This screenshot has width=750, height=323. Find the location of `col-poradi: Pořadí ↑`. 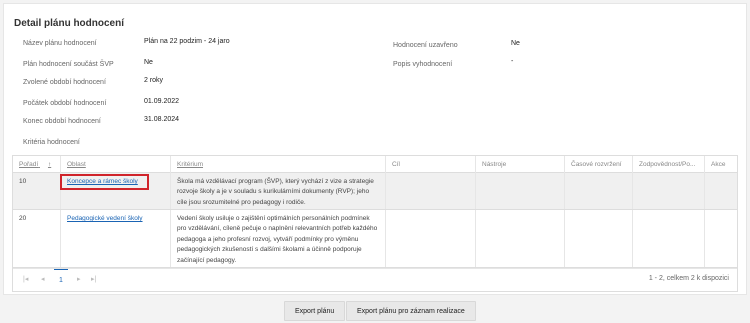

col-poradi: Pořadí ↑ is located at coordinates (37, 164).